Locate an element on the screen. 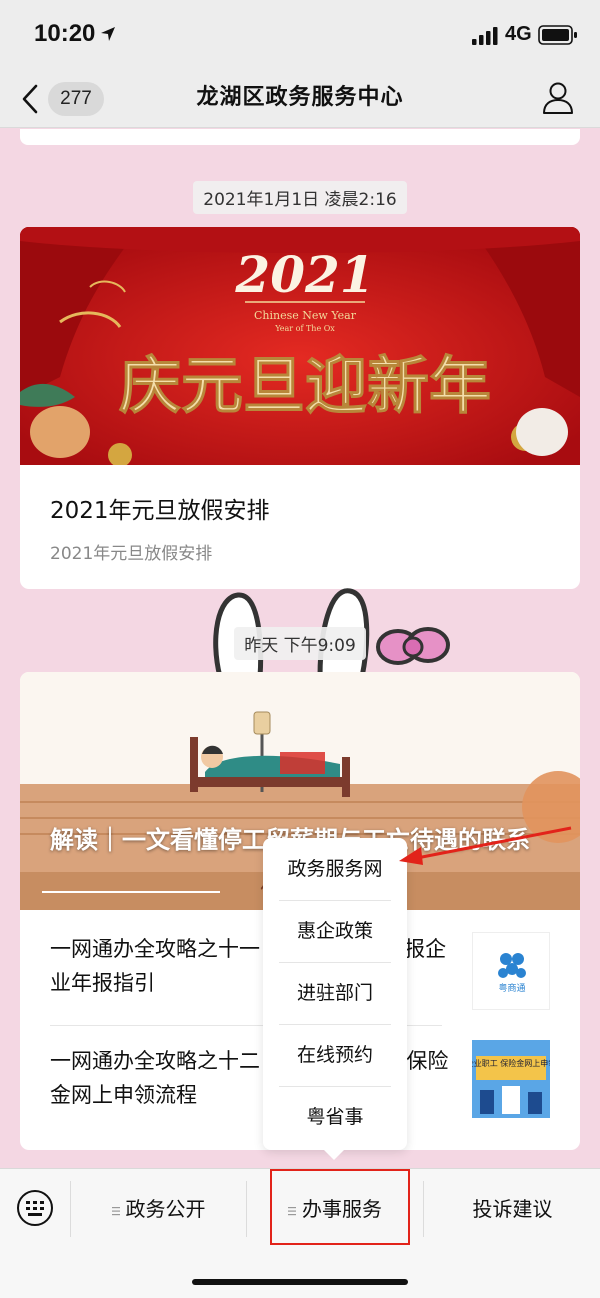 This screenshot has height=1298, width=600. menu-item-departments: 进驻部门 is located at coordinates (335, 993).